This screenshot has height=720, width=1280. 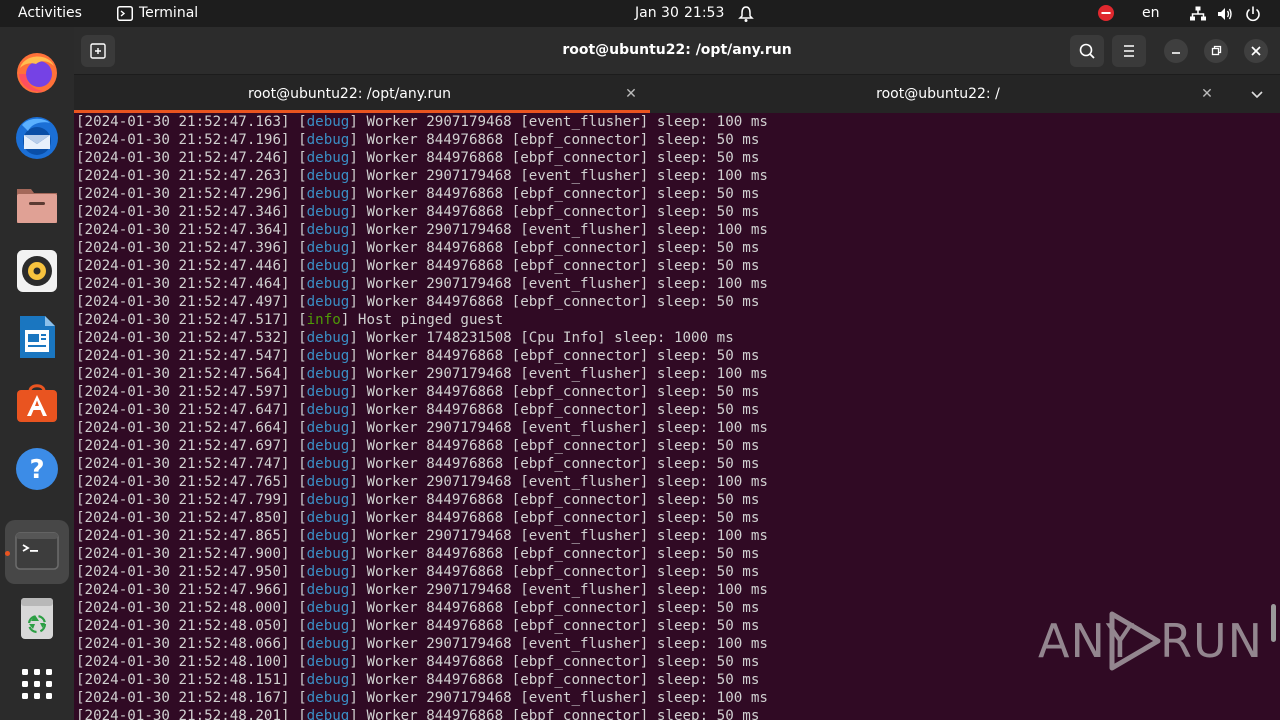 What do you see at coordinates (183, 302) in the screenshot?
I see `log-timestamp: [2024-01-30 21:52:47.497]` at bounding box center [183, 302].